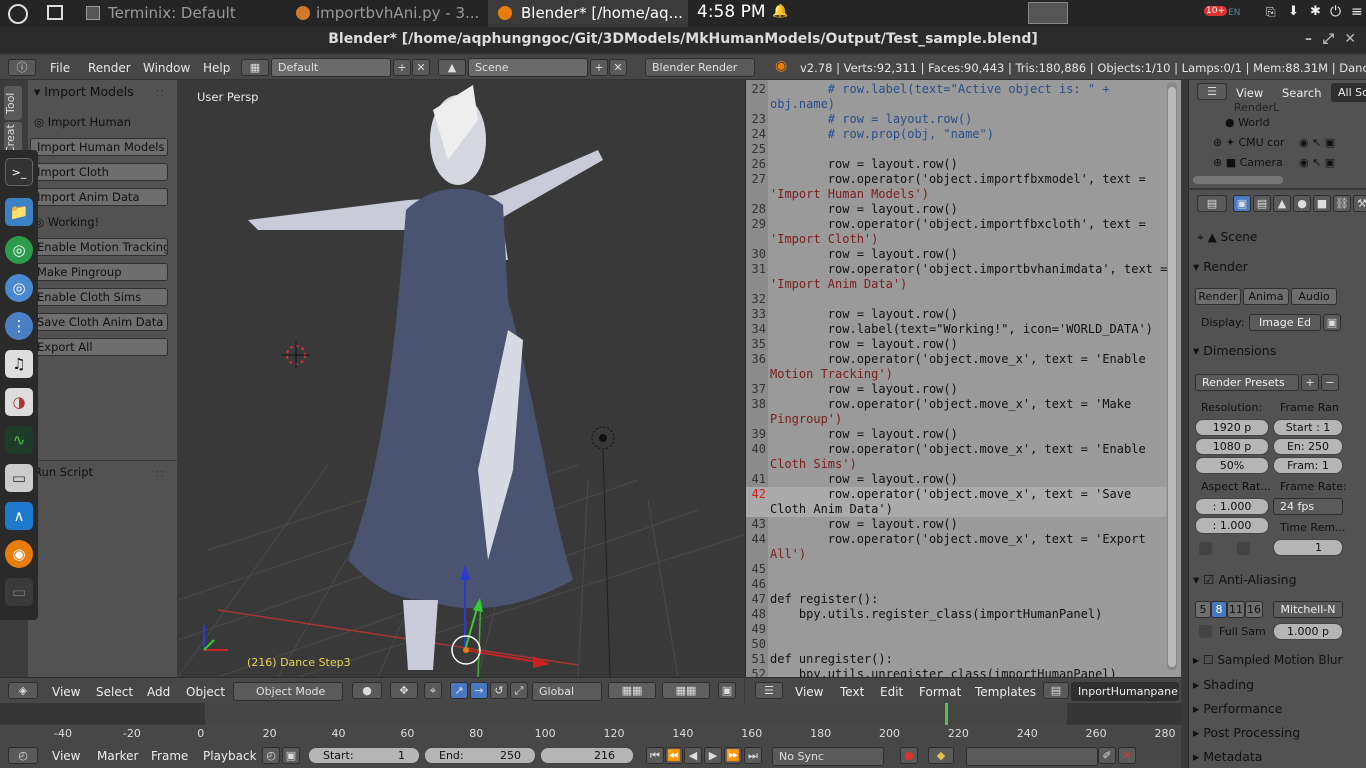  What do you see at coordinates (519, 690) in the screenshot?
I see `scale-manipulator-icon: ⤢` at bounding box center [519, 690].